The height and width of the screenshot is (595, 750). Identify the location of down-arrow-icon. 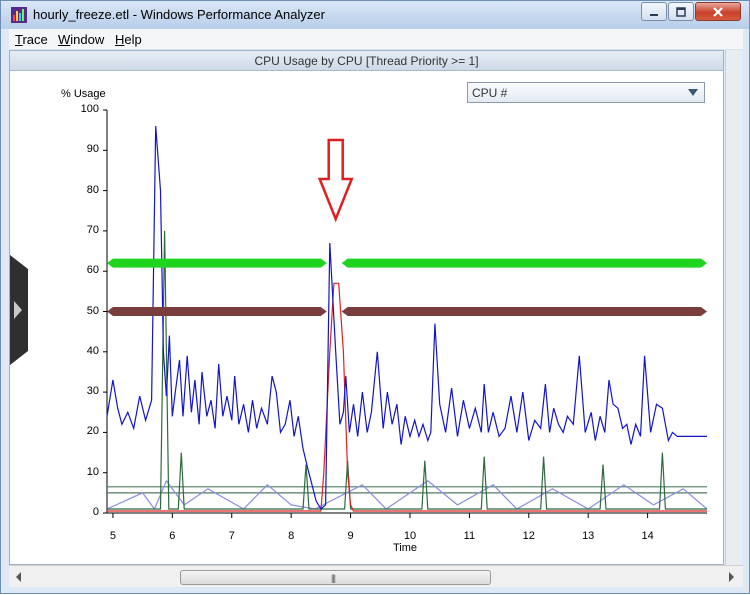
(335, 180).